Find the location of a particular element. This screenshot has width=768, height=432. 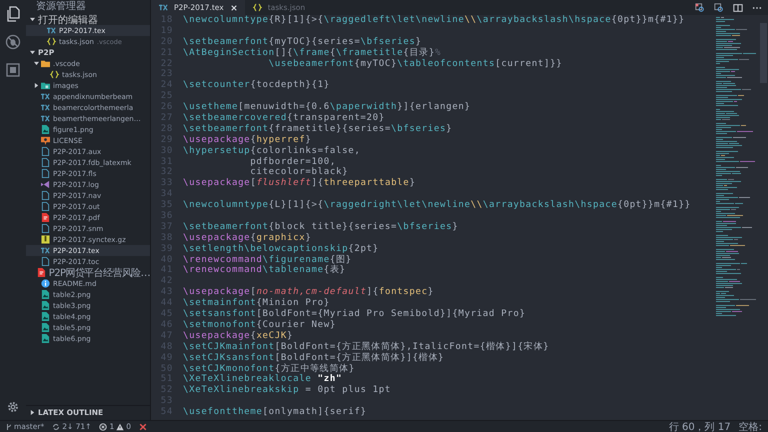

sync-icon is located at coordinates (56, 426).